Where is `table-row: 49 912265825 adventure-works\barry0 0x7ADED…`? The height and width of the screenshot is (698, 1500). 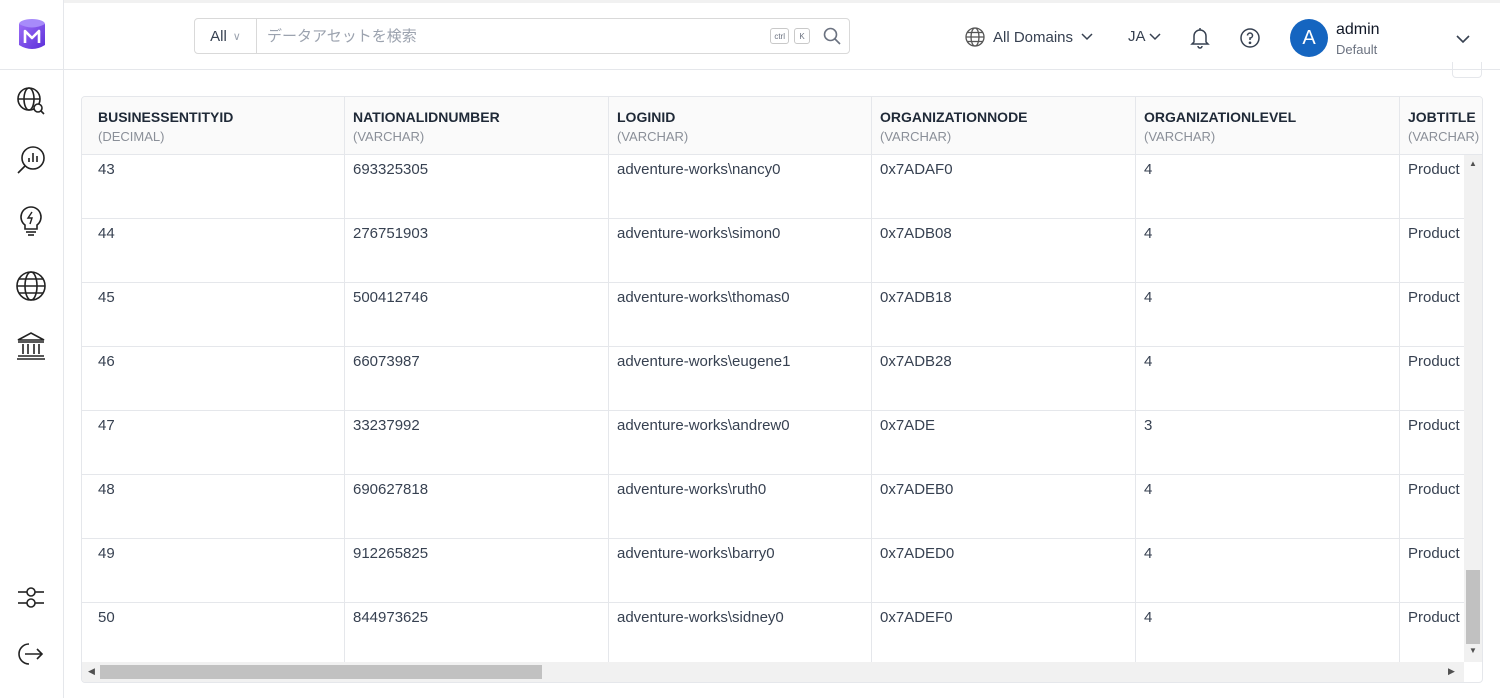
table-row: 49 912265825 adventure-works\barry0 0x7ADED… is located at coordinates (773, 571).